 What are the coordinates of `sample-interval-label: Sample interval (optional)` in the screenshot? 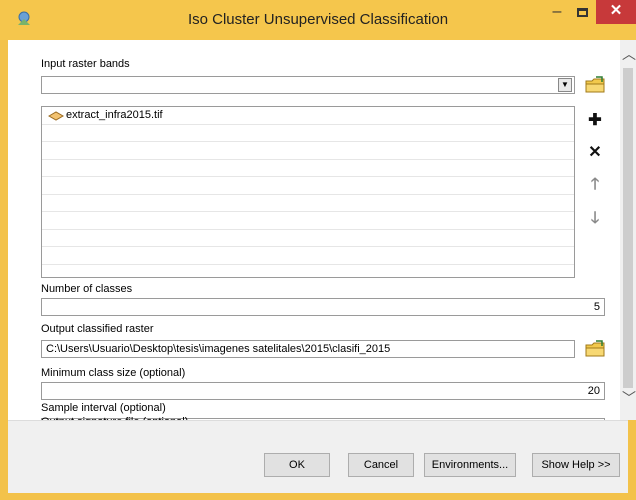 It's located at (103, 408).